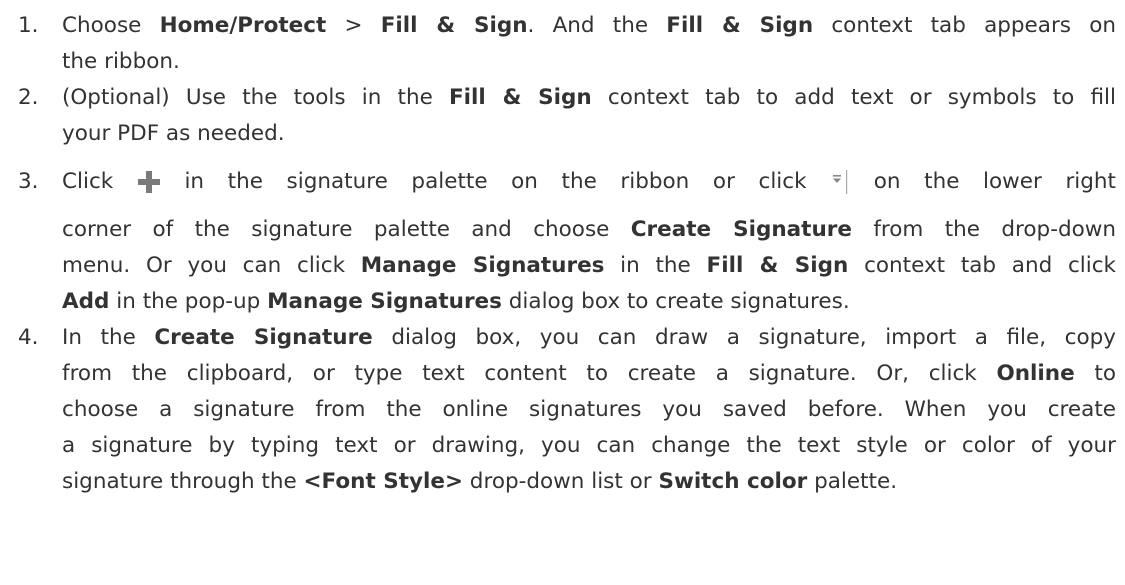 This screenshot has height=585, width=1125. What do you see at coordinates (994, 181) in the screenshot?
I see `text: on the lower right` at bounding box center [994, 181].